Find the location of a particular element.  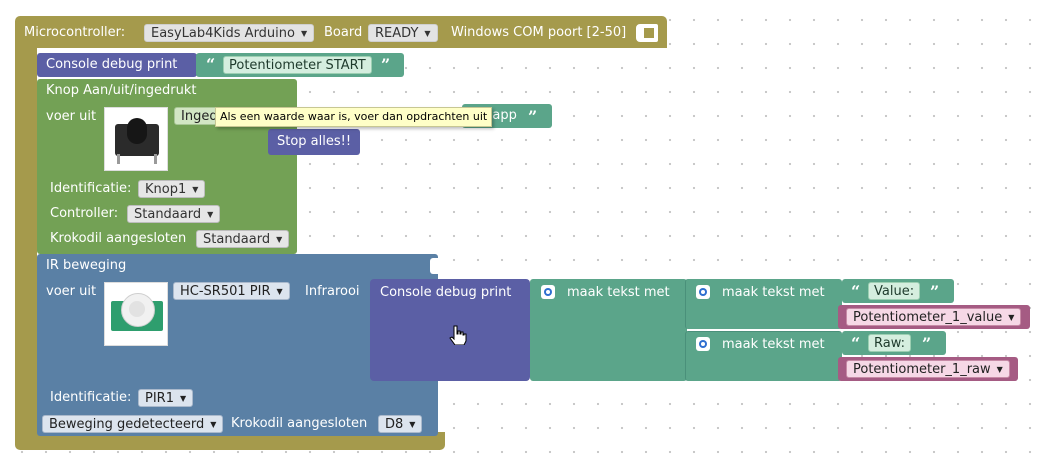

event-dropdown: Beweging gedetecteerd ▼ is located at coordinates (133, 424).